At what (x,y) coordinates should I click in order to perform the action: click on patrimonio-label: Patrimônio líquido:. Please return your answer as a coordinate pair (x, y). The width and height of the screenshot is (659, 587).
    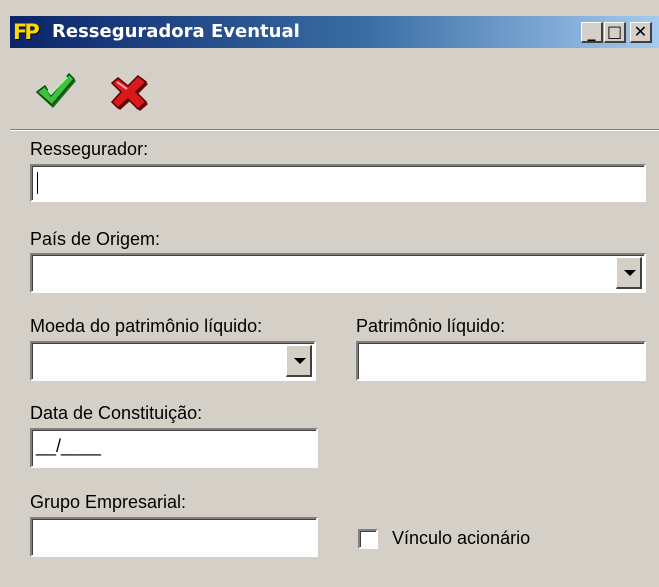
    Looking at the image, I should click on (431, 326).